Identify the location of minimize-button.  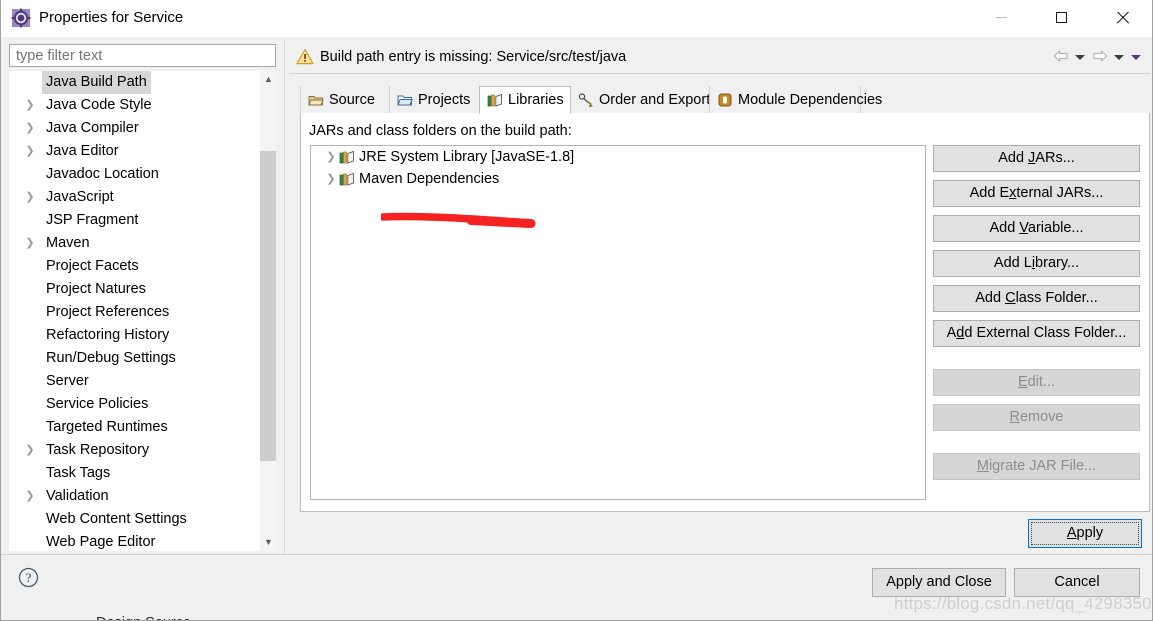
(1001, 17).